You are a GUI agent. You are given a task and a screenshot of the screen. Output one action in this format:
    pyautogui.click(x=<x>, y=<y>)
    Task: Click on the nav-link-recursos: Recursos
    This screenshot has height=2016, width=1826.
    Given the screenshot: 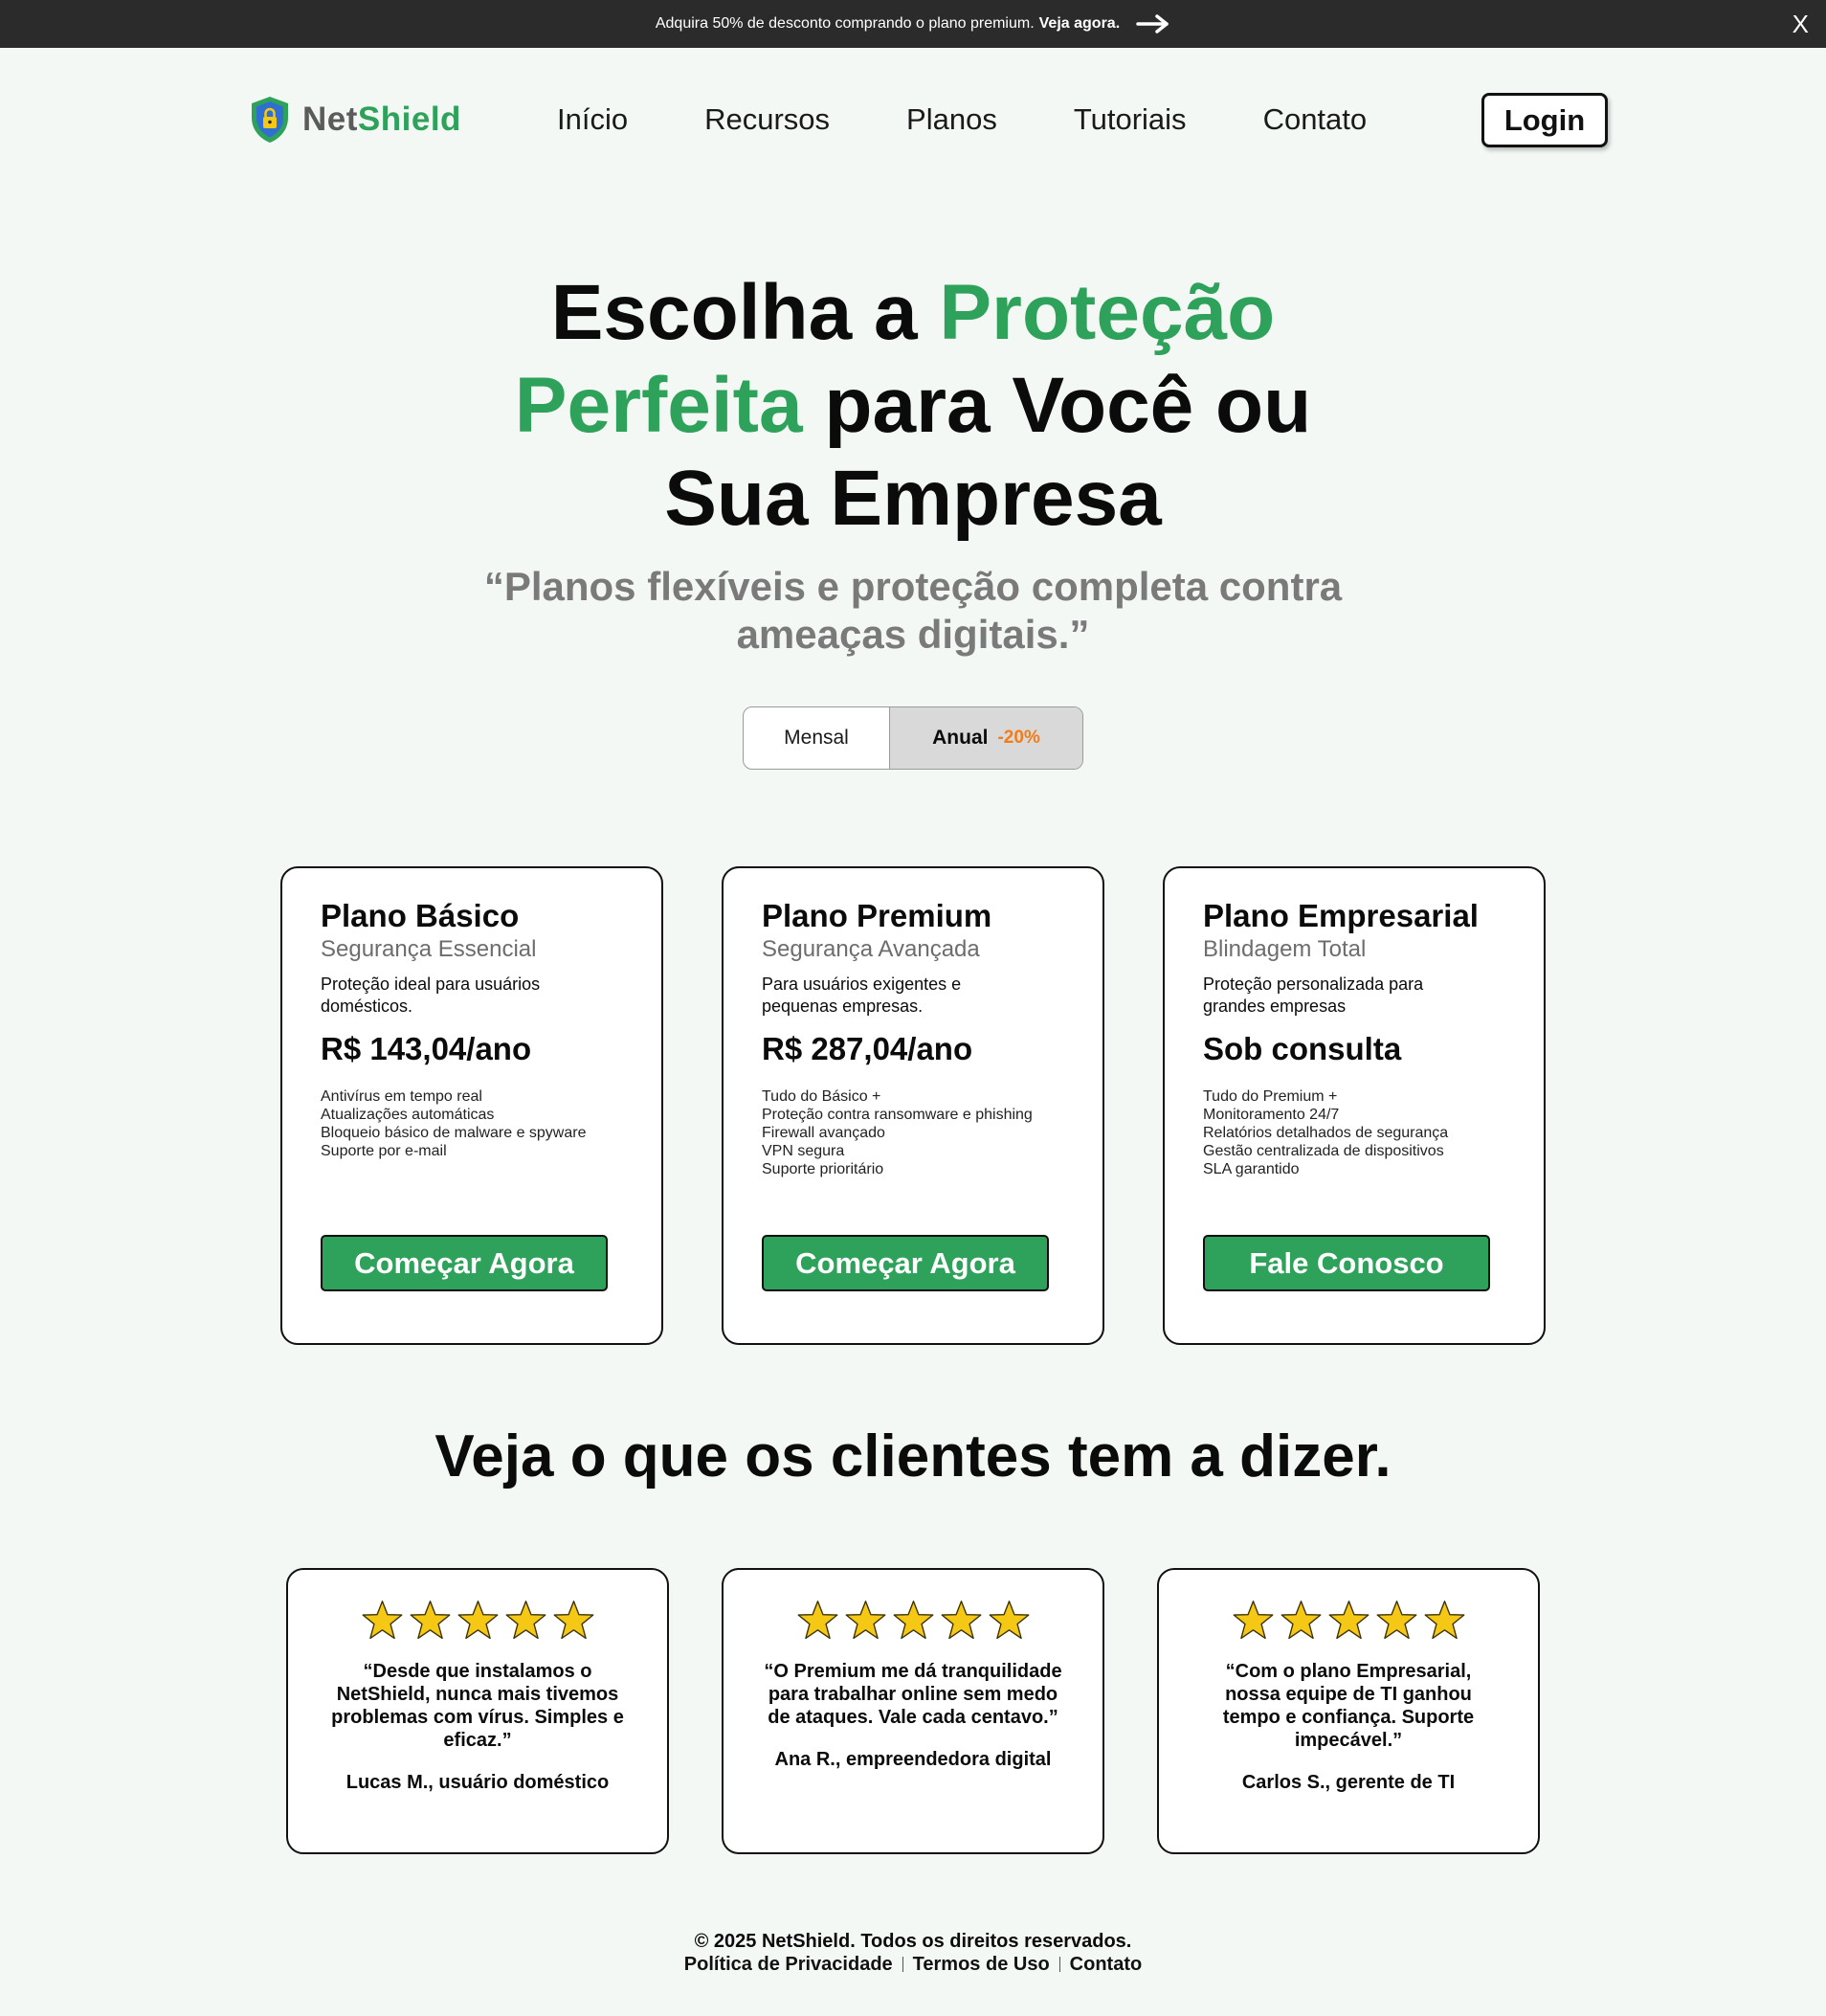 What is the action you would take?
    pyautogui.click(x=767, y=119)
    